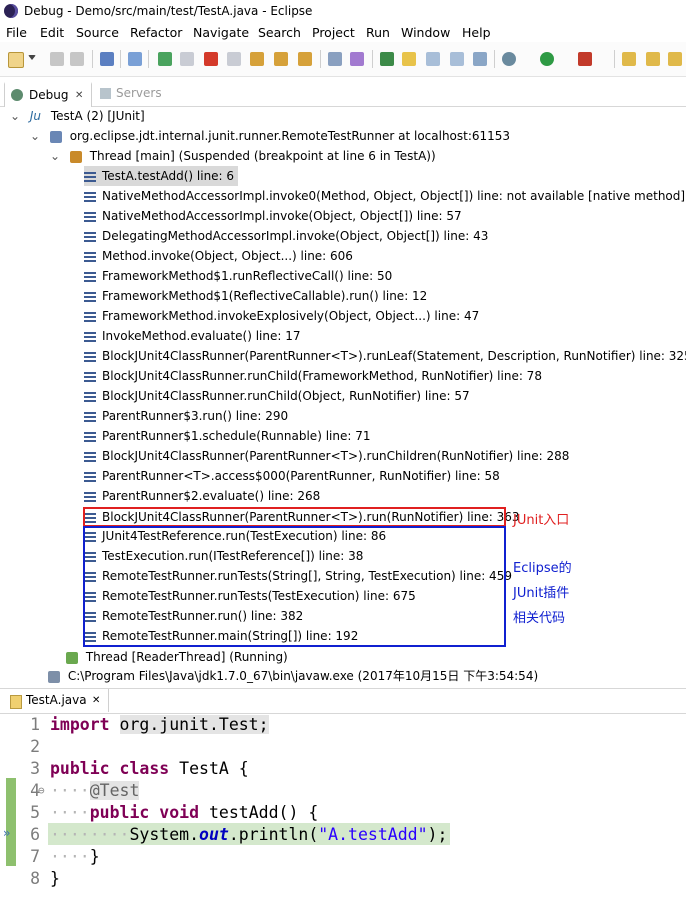 The width and height of the screenshot is (686, 904). What do you see at coordinates (343, 701) in the screenshot?
I see `editor-tabs: TestA.java ✕` at bounding box center [343, 701].